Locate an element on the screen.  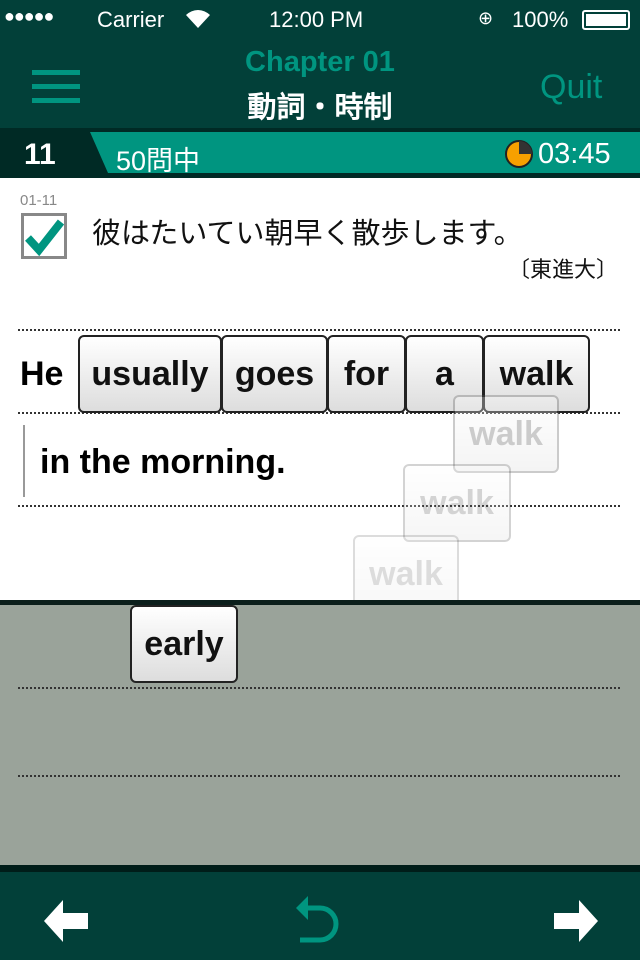
quit-button: Quit is located at coordinates (571, 87).